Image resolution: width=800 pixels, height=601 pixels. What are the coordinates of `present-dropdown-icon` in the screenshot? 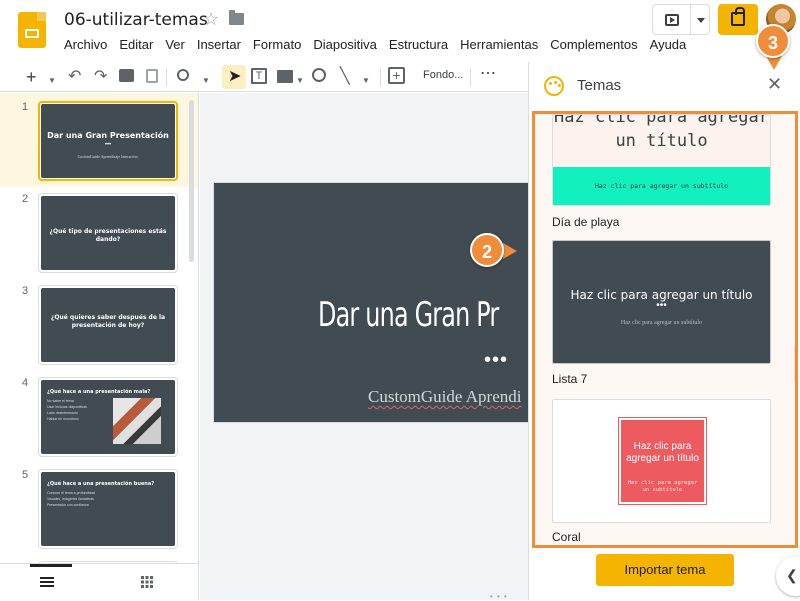 It's located at (701, 20).